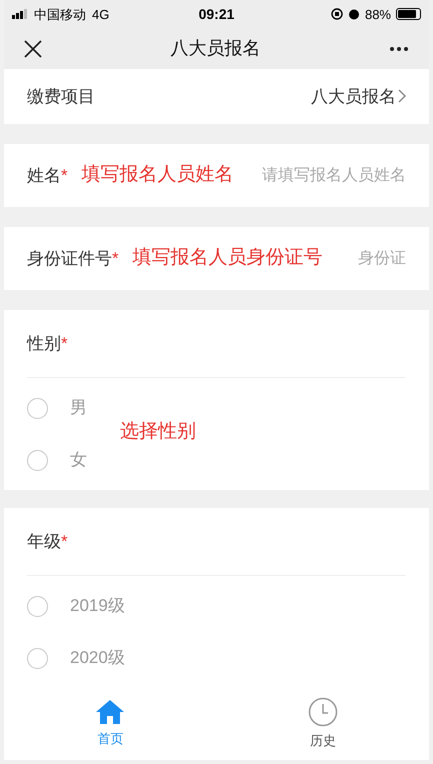  Describe the element at coordinates (44, 343) in the screenshot. I see `group-label: 性别` at that location.